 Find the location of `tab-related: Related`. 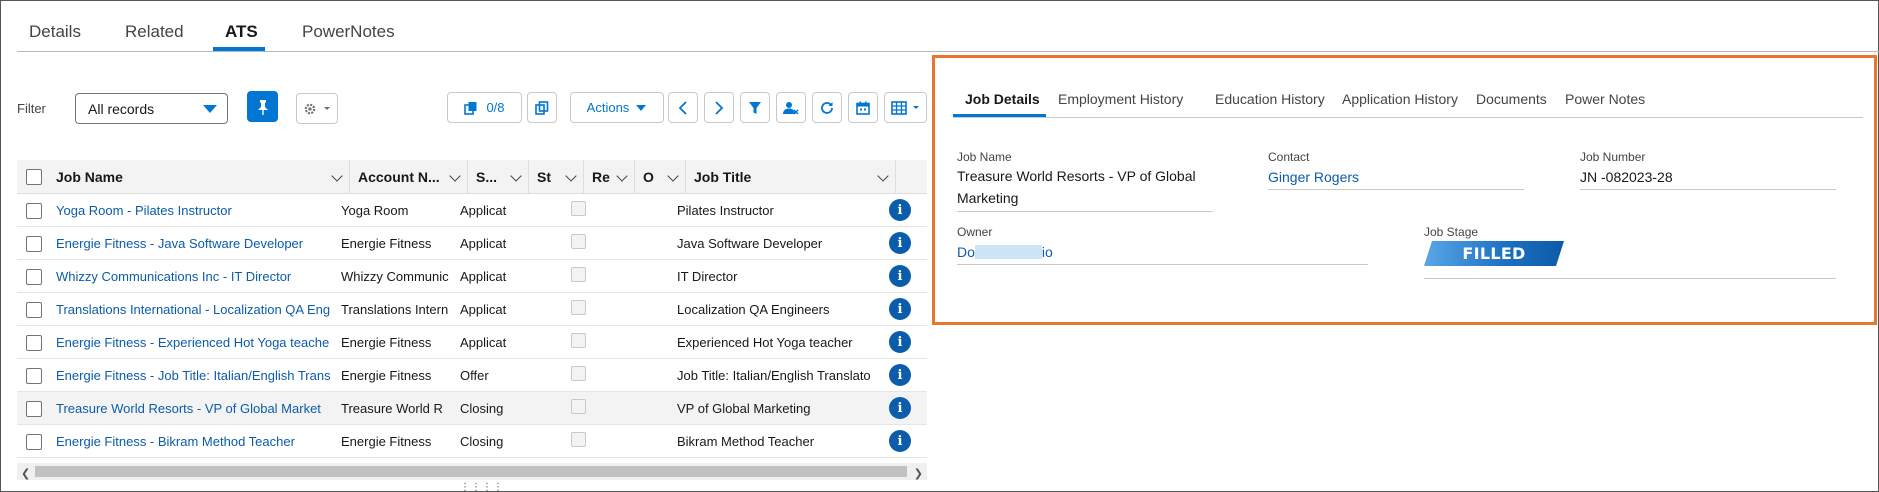

tab-related: Related is located at coordinates (154, 32).